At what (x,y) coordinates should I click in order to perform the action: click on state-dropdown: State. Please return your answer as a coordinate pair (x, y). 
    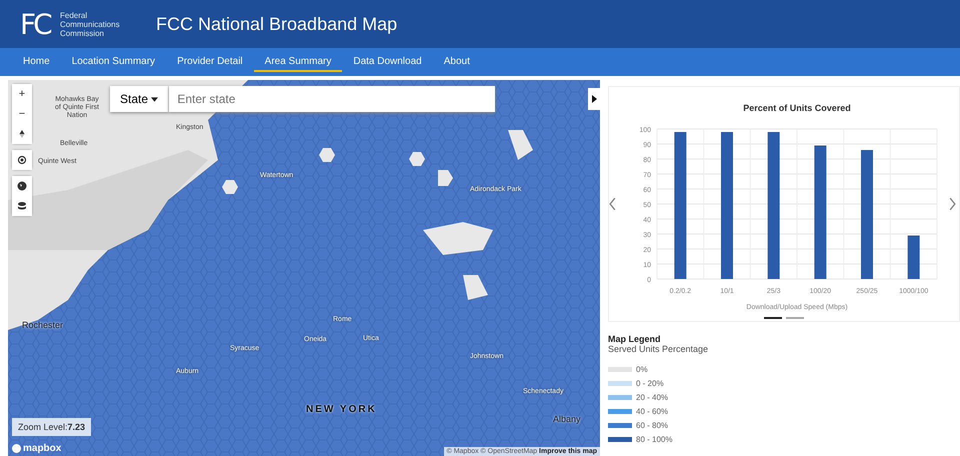
    Looking at the image, I should click on (140, 99).